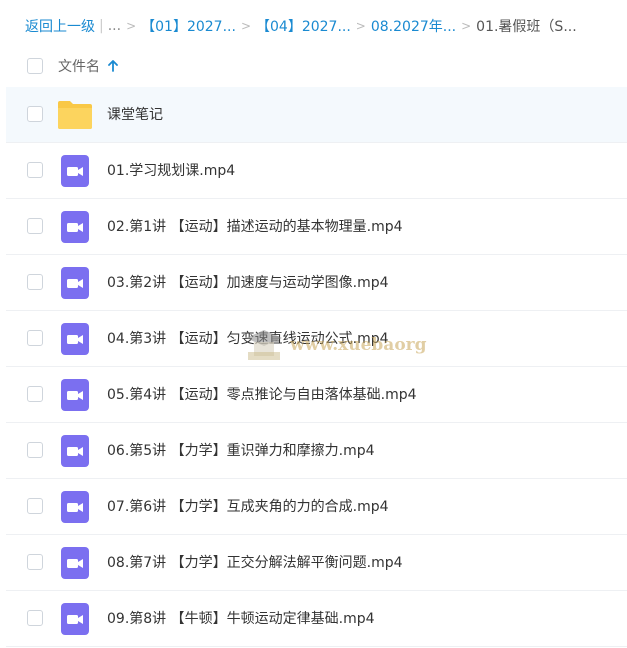 The height and width of the screenshot is (648, 627). I want to click on file-name: 03.第2讲 【运动】加速度与运动学图像.mp4, so click(248, 283).